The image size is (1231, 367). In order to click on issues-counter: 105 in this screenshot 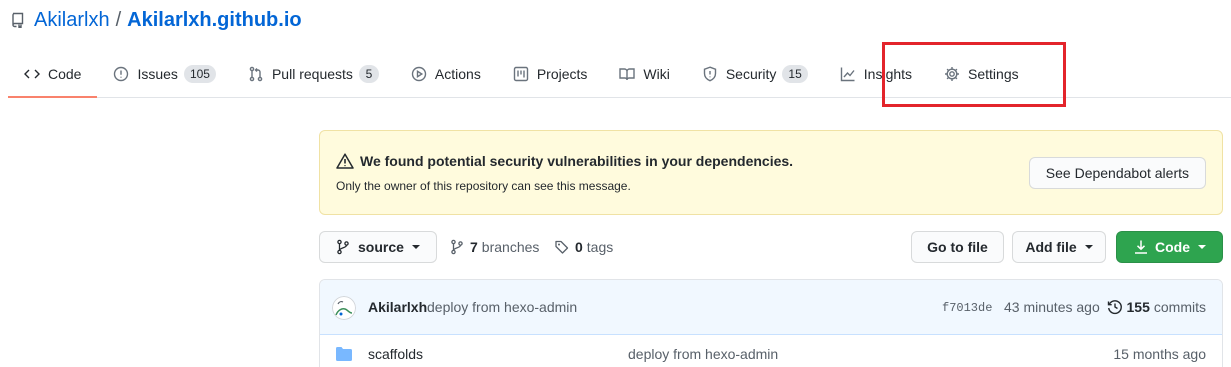, I will do `click(199, 73)`.